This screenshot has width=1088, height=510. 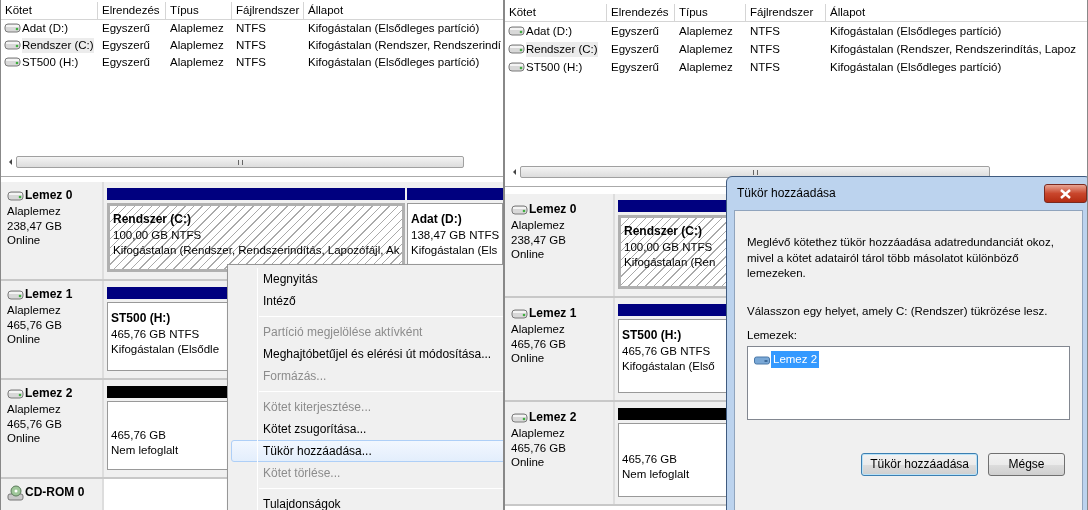 I want to click on partition-box: ST500 (H:) 465,76 GB NTFS Kifogástalan (Első, so click(x=673, y=356).